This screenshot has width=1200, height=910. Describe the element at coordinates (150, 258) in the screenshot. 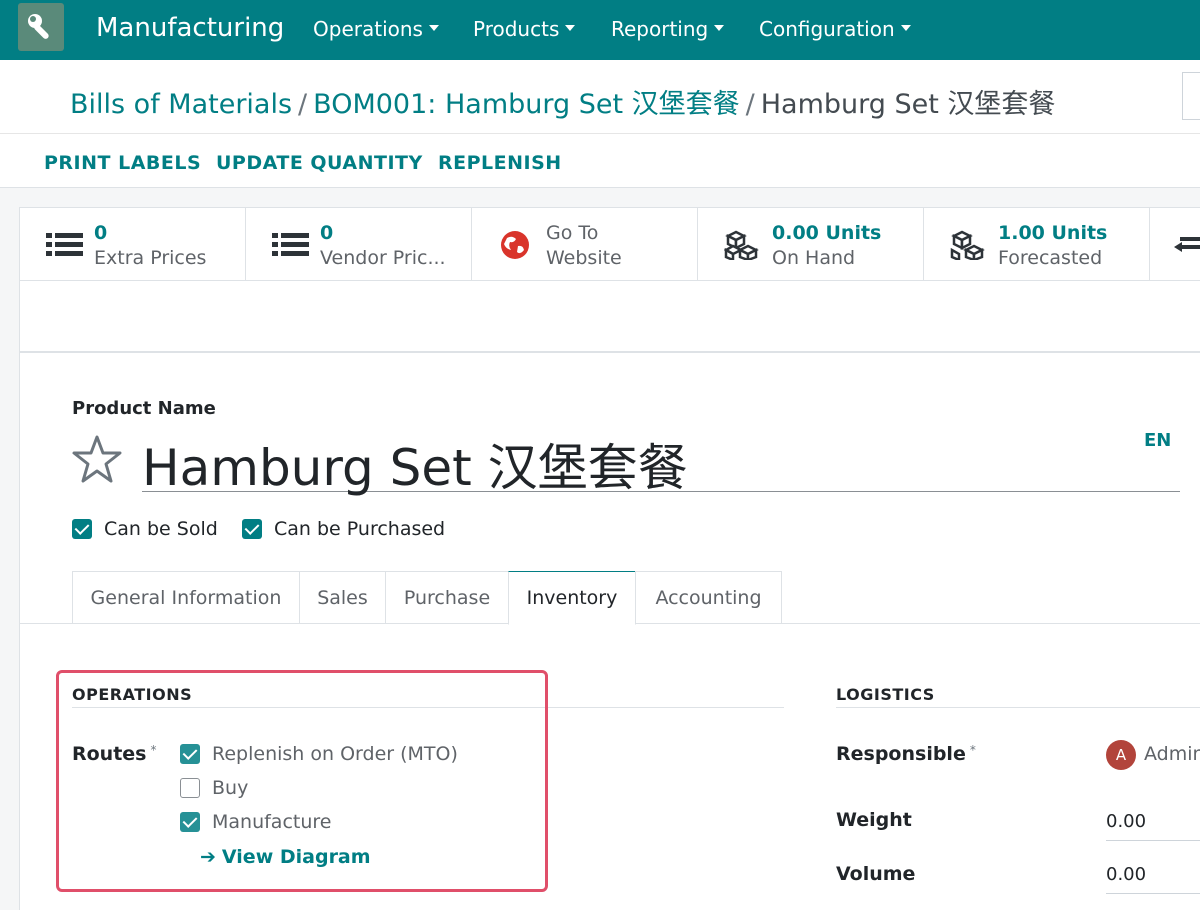

I see `smart-button-label: Extra Prices` at that location.